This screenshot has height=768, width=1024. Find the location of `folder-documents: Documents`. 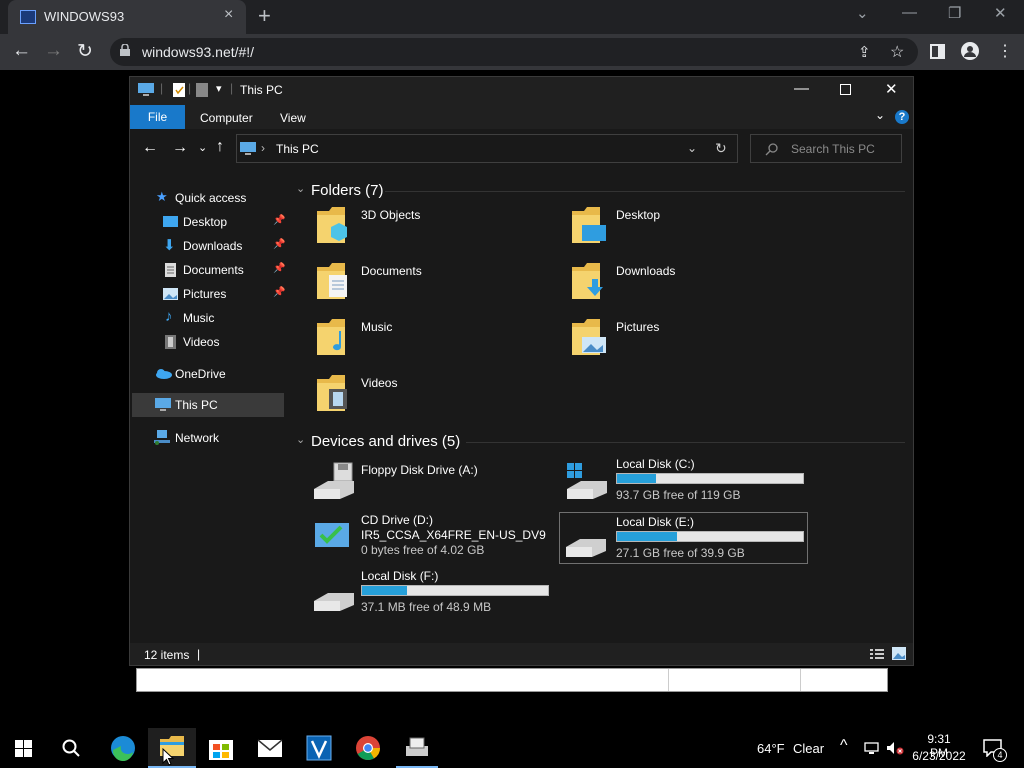

folder-documents: Documents is located at coordinates (427, 286).